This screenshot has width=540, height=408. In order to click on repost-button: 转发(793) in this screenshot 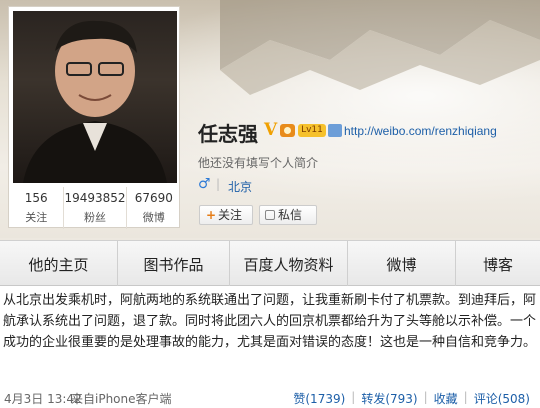, I will do `click(389, 398)`.